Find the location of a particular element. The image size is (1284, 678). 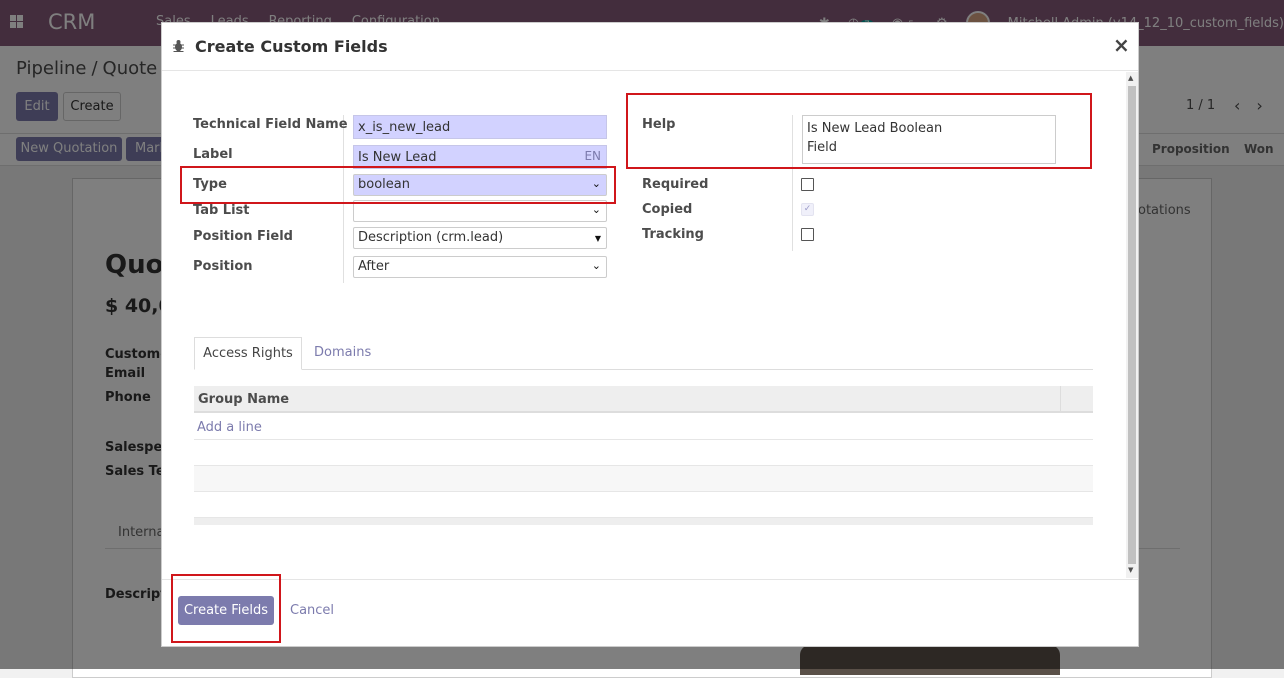

scroll-down-icon: ▼ is located at coordinates (1130, 570).